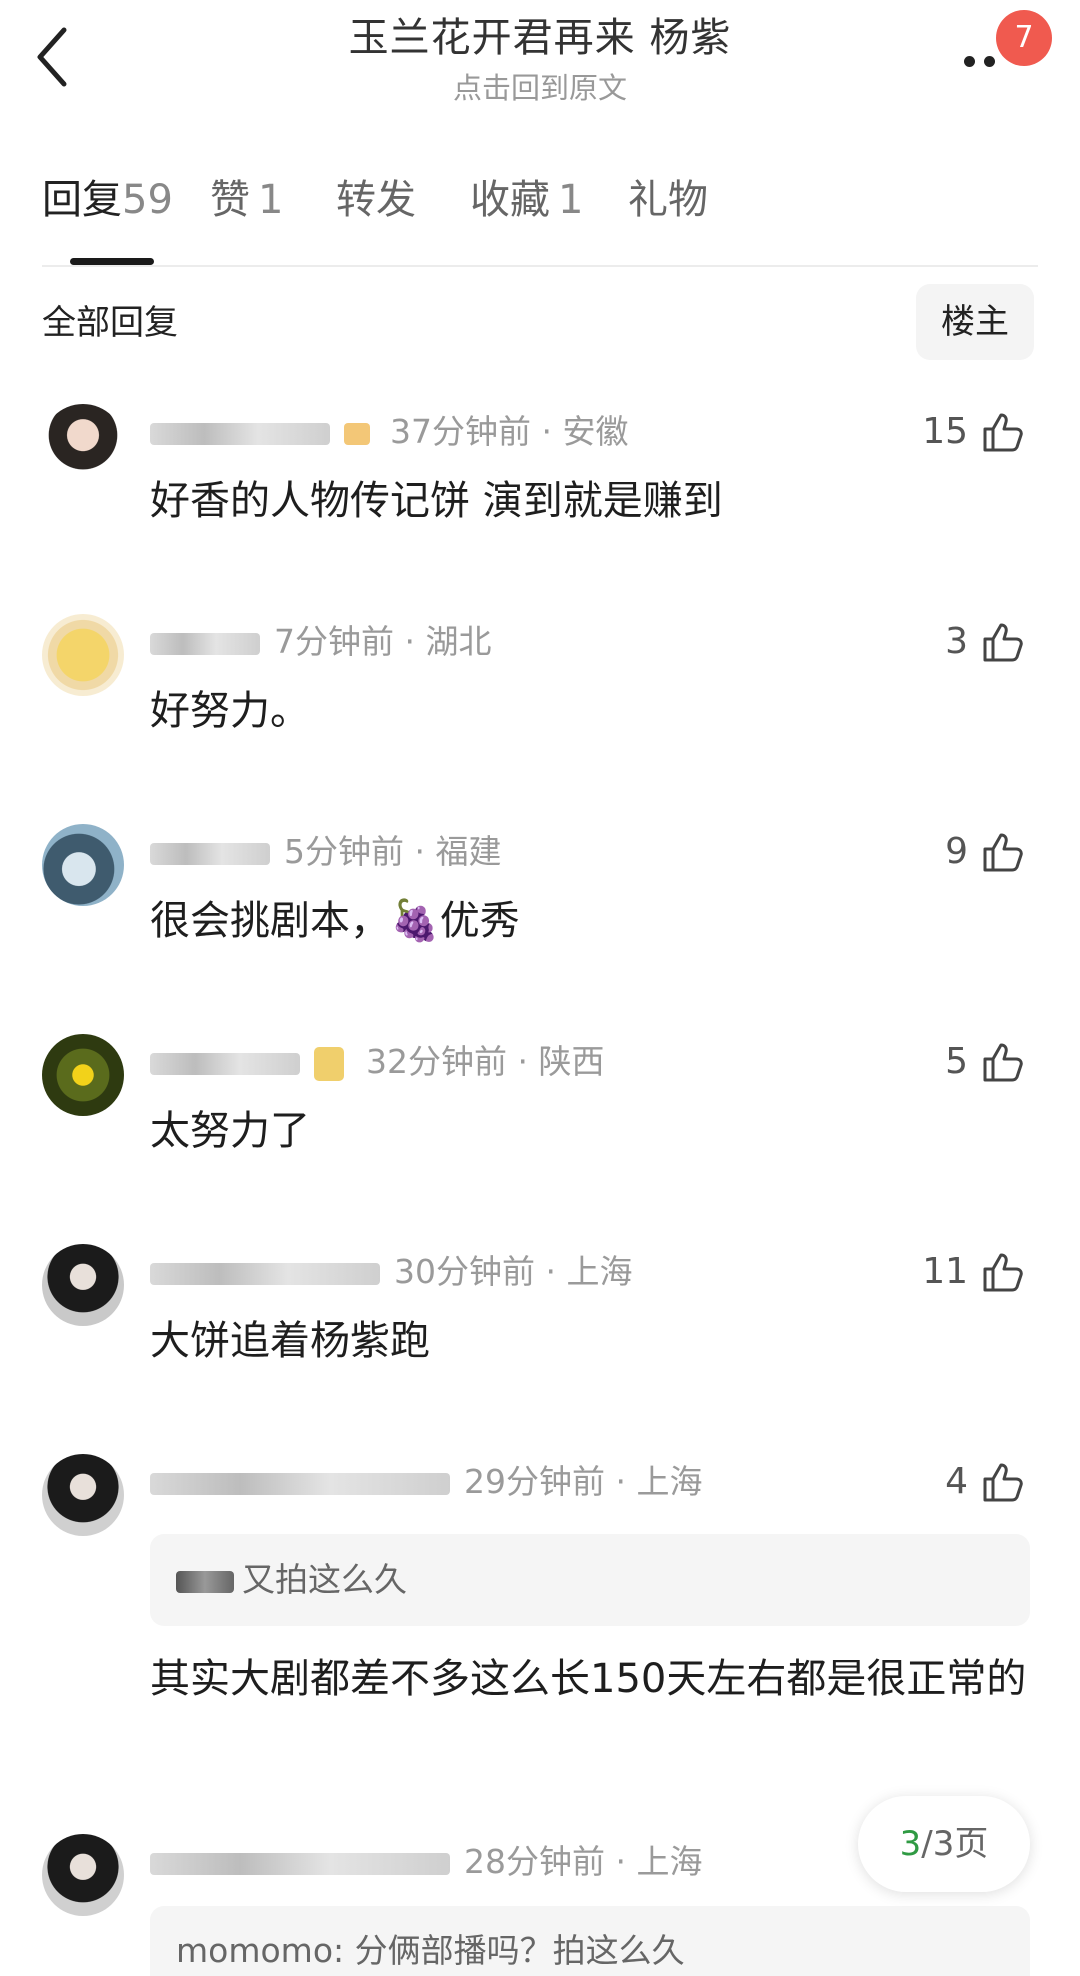 The image size is (1080, 1976). I want to click on comment-meta: 29分钟前 · 上海, so click(426, 1482).